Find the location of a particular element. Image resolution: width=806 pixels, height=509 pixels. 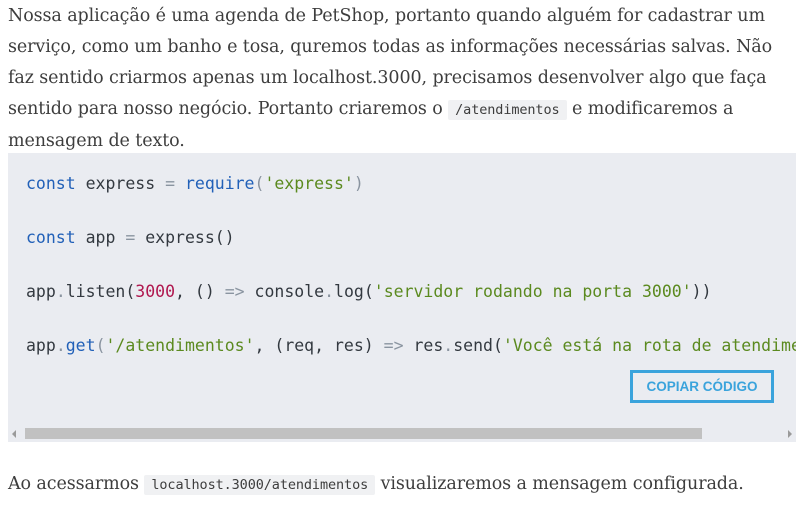

inline-code-atendimentos: /atendimentos is located at coordinates (507, 110).